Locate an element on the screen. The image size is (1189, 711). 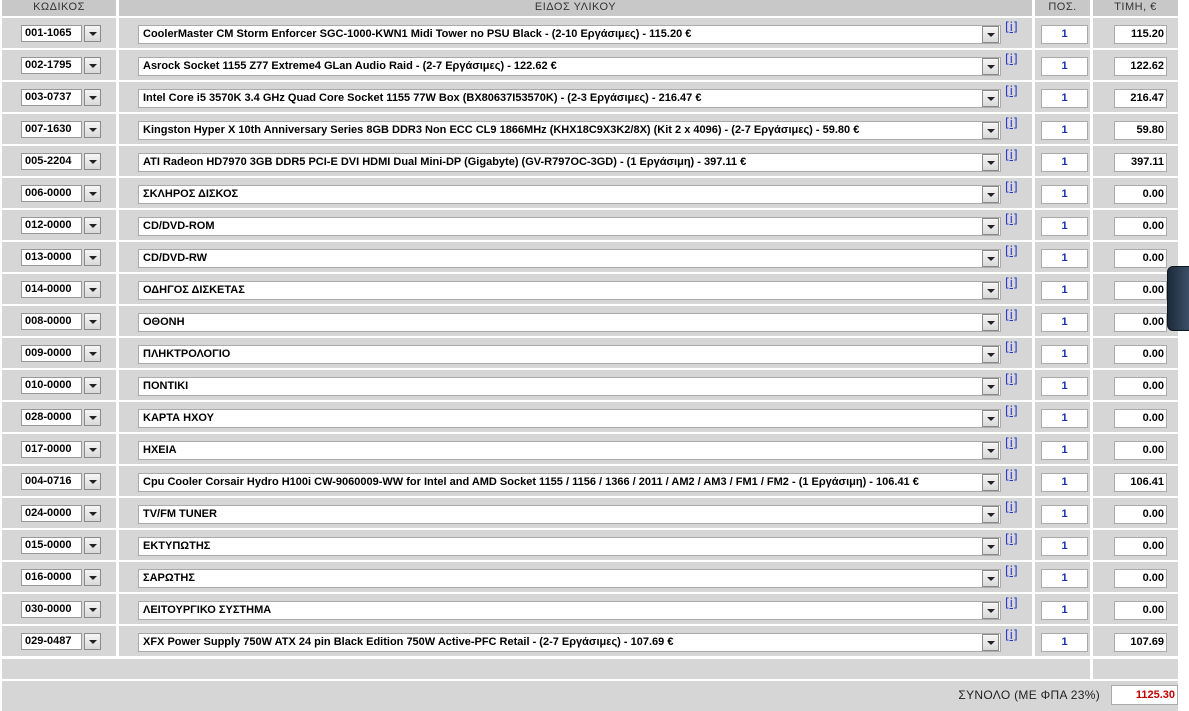
product-select: TV/FM TUNER is located at coordinates (569, 514).